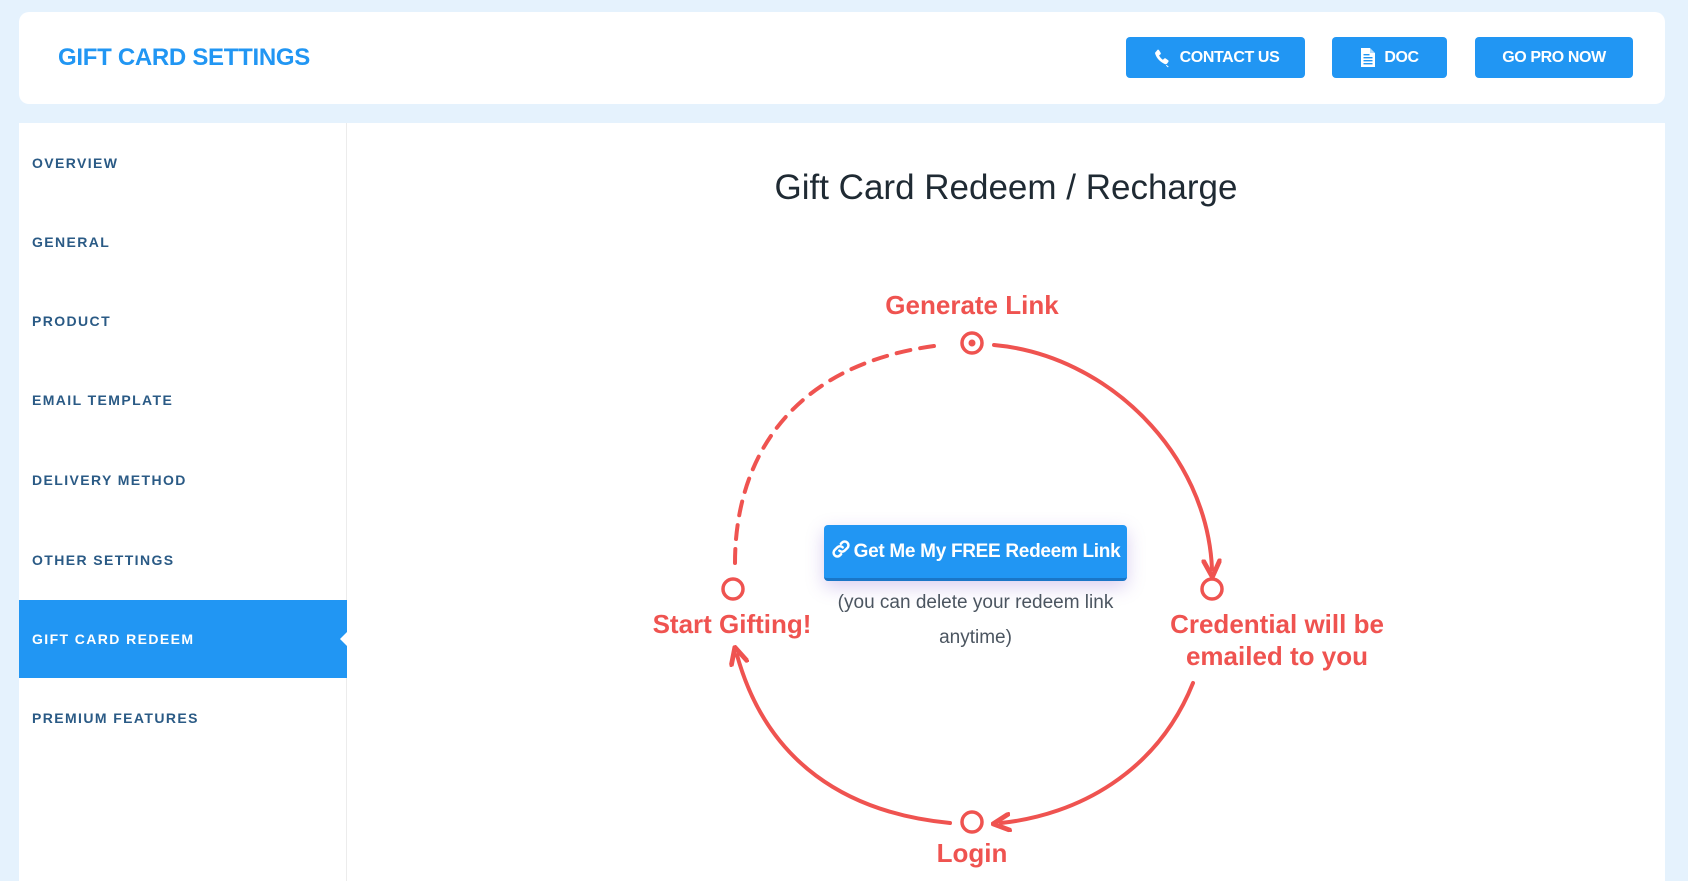 The width and height of the screenshot is (1688, 881). Describe the element at coordinates (183, 400) in the screenshot. I see `sidebar-item-email-template: EMAIL TEMPLATE` at that location.